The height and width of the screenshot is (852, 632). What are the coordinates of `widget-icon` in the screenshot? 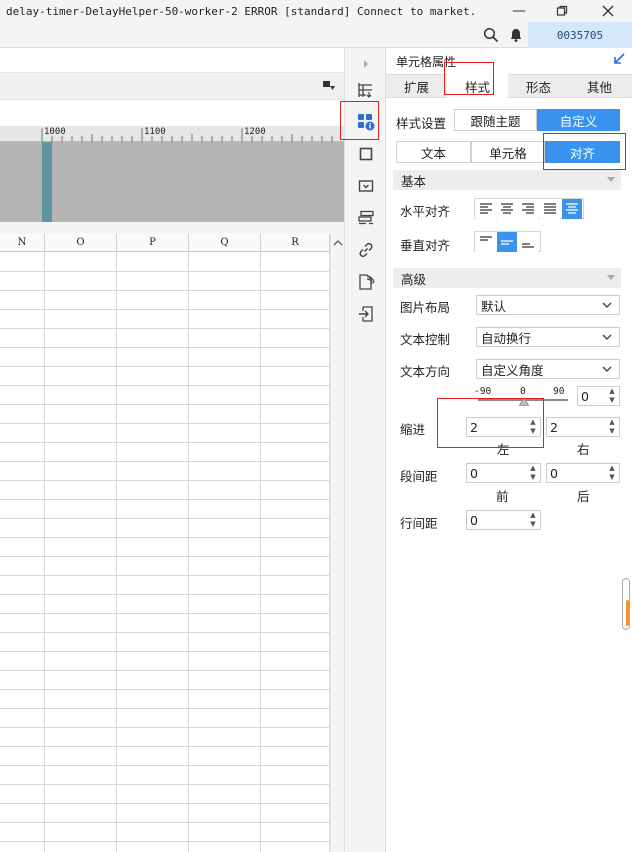 It's located at (366, 186).